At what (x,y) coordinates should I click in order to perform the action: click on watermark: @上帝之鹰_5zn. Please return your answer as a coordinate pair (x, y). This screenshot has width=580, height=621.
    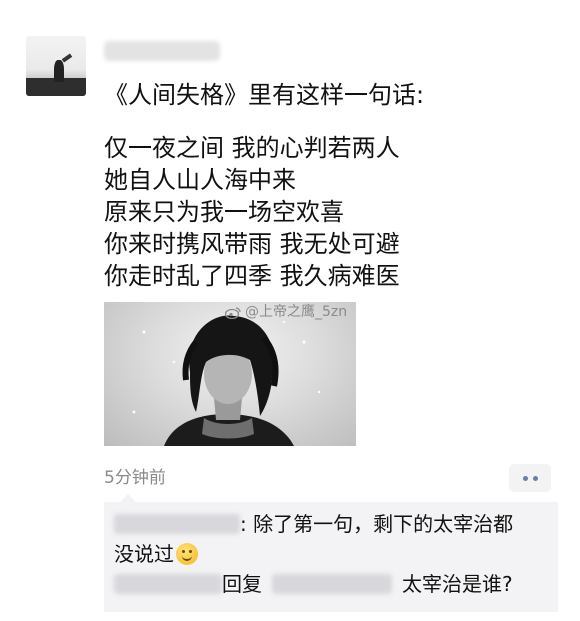
    Looking at the image, I should click on (286, 312).